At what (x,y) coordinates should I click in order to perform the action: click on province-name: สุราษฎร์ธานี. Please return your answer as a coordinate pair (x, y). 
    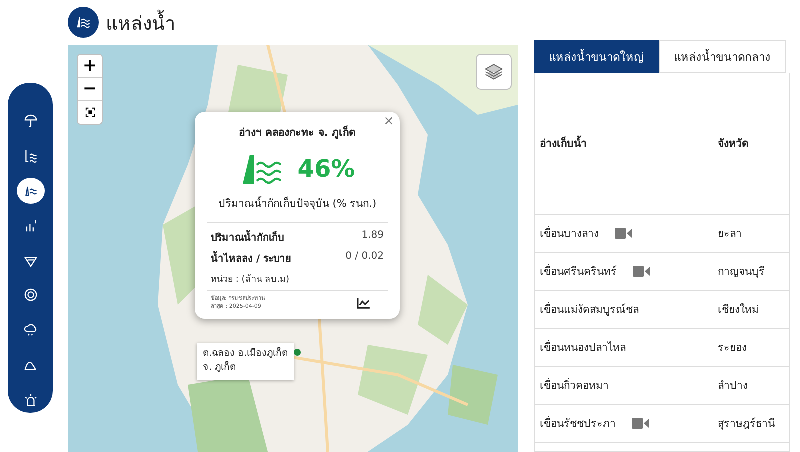
    Looking at the image, I should click on (747, 424).